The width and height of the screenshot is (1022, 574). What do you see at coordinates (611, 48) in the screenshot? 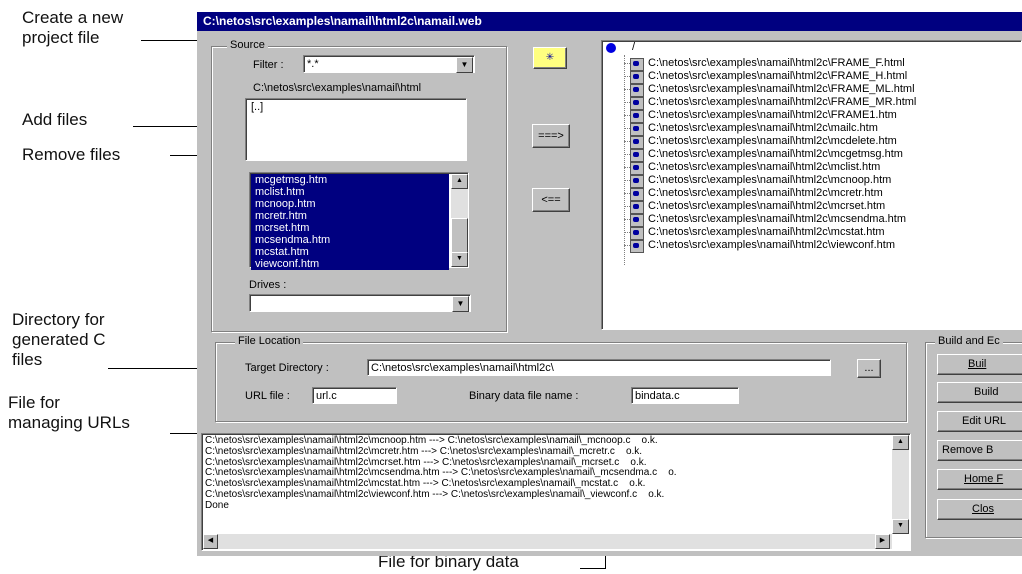
I see `tree-root-node` at bounding box center [611, 48].